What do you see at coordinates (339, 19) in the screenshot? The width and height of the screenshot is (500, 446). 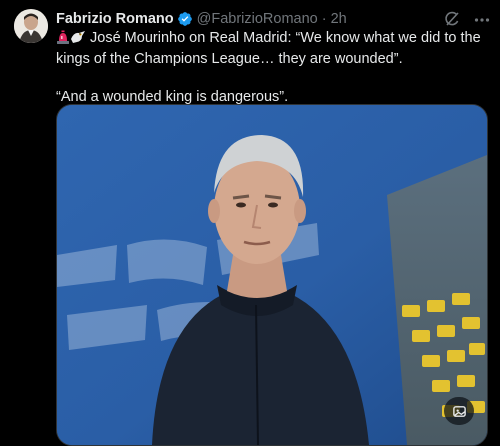 I see `timestamp: 2h` at bounding box center [339, 19].